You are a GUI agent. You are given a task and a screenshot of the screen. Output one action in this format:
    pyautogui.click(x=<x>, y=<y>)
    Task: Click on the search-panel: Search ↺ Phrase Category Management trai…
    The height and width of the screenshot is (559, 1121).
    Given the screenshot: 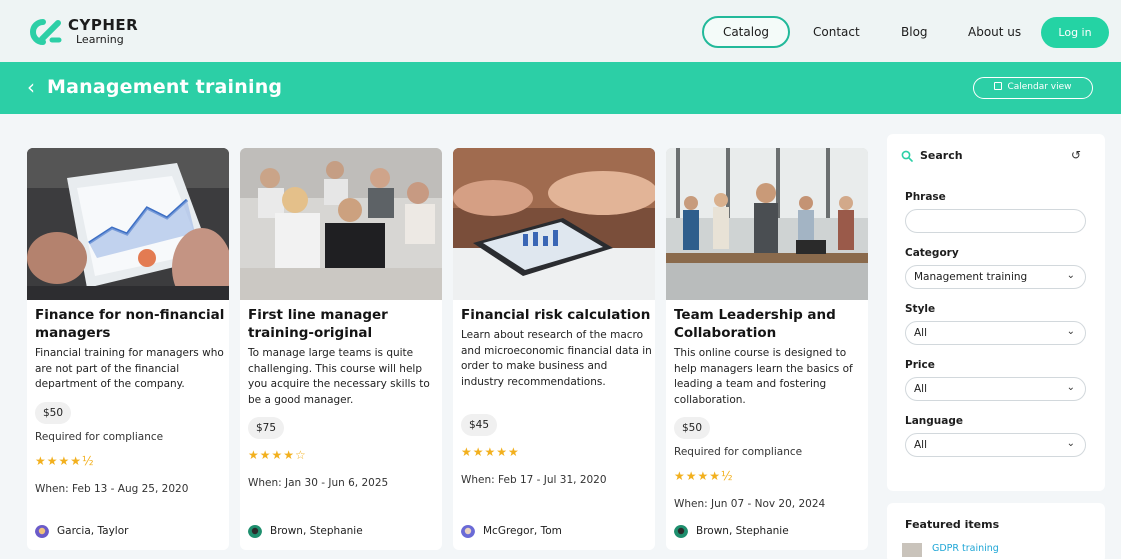 What is the action you would take?
    pyautogui.click(x=996, y=312)
    